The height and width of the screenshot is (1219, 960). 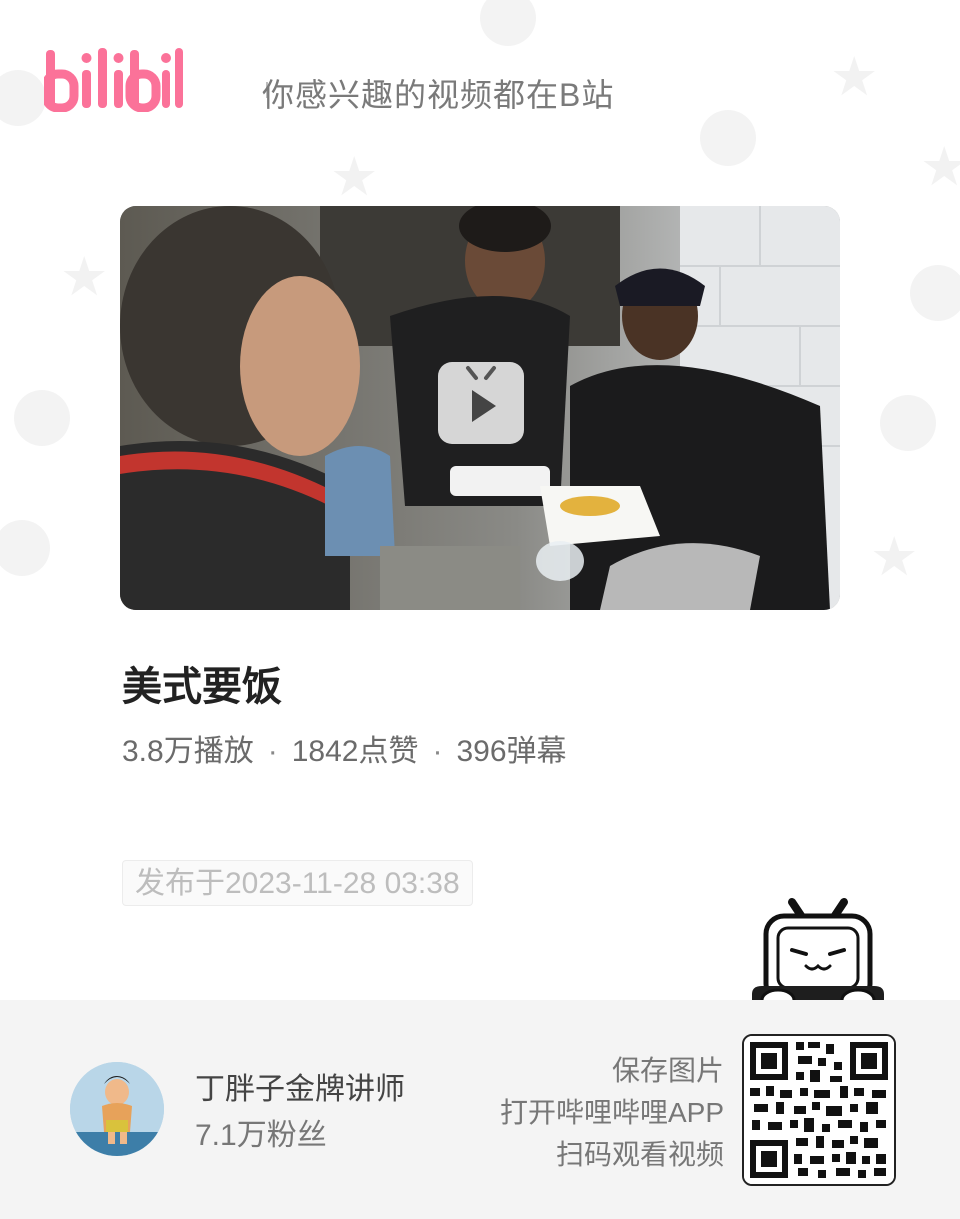 I want to click on qr-code-image, so click(x=819, y=1110).